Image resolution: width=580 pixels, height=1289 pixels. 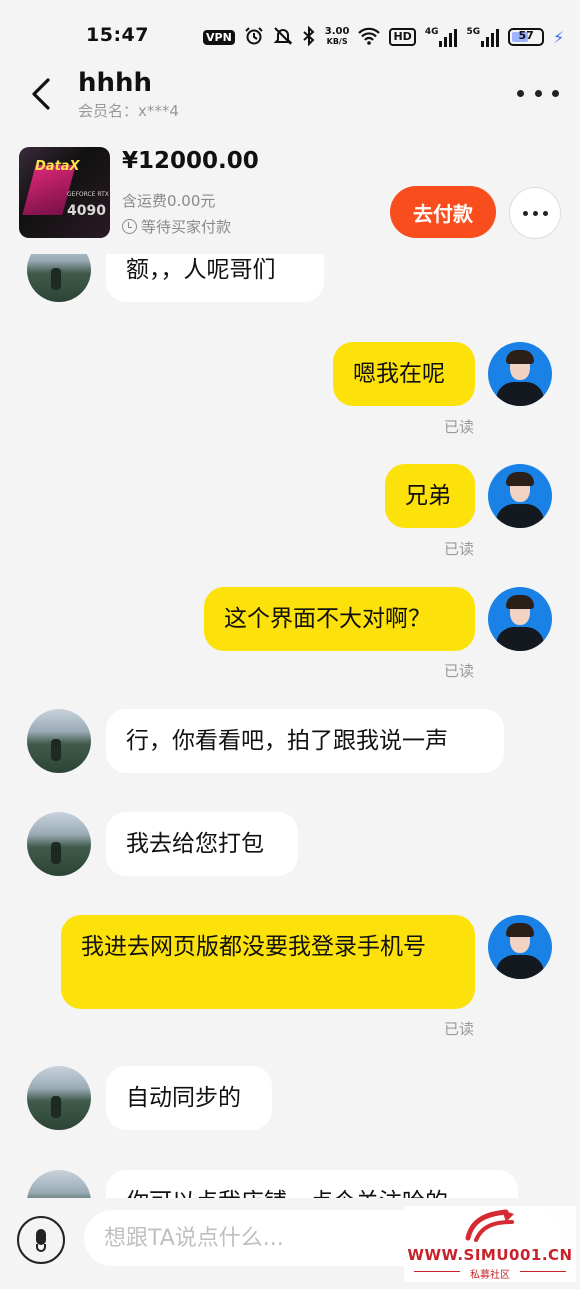 What do you see at coordinates (219, 37) in the screenshot?
I see `vpn-icon: VPN` at bounding box center [219, 37].